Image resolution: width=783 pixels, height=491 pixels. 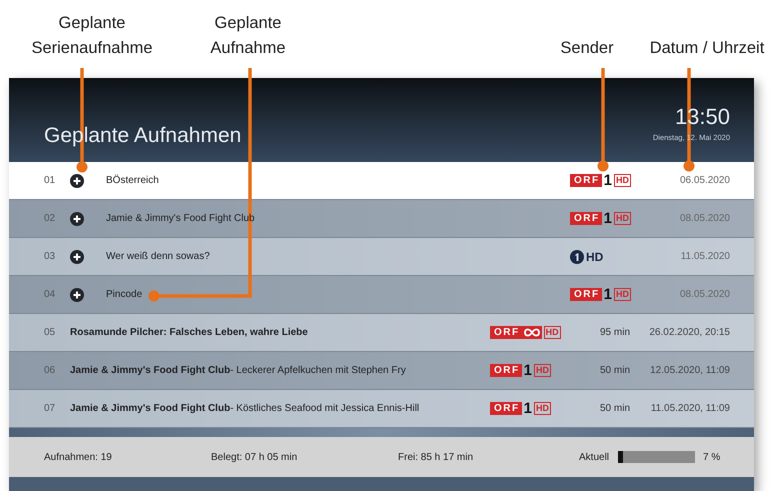 I want to click on recording-row: 07 Jamie & Jimmy's Food Fight Club- Köstliches Seafood mit Jessica Ennis-Hill ORF 1 HD 50 min 11.05.2020, 11:09, so click(x=381, y=409).